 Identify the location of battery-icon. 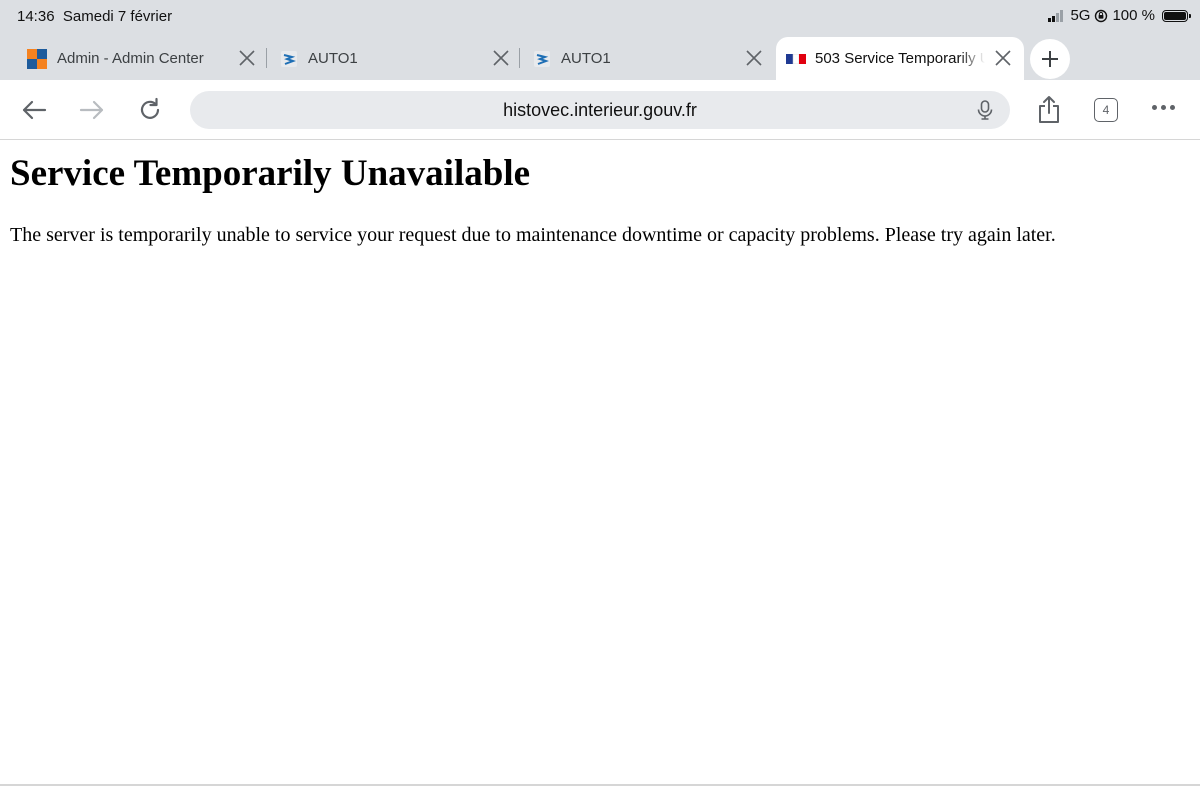
(1176, 15).